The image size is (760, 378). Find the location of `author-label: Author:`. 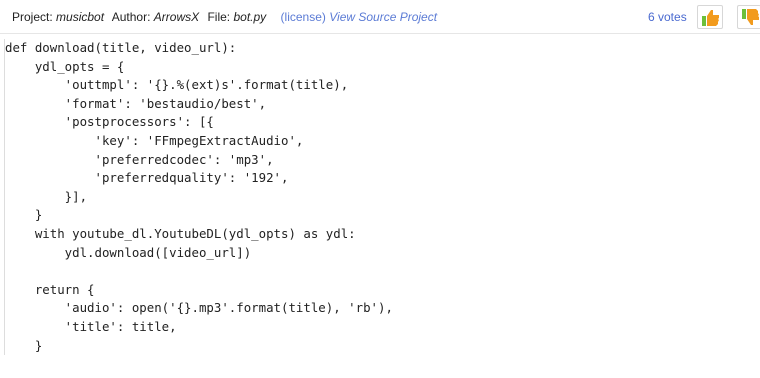

author-label: Author: is located at coordinates (131, 17).